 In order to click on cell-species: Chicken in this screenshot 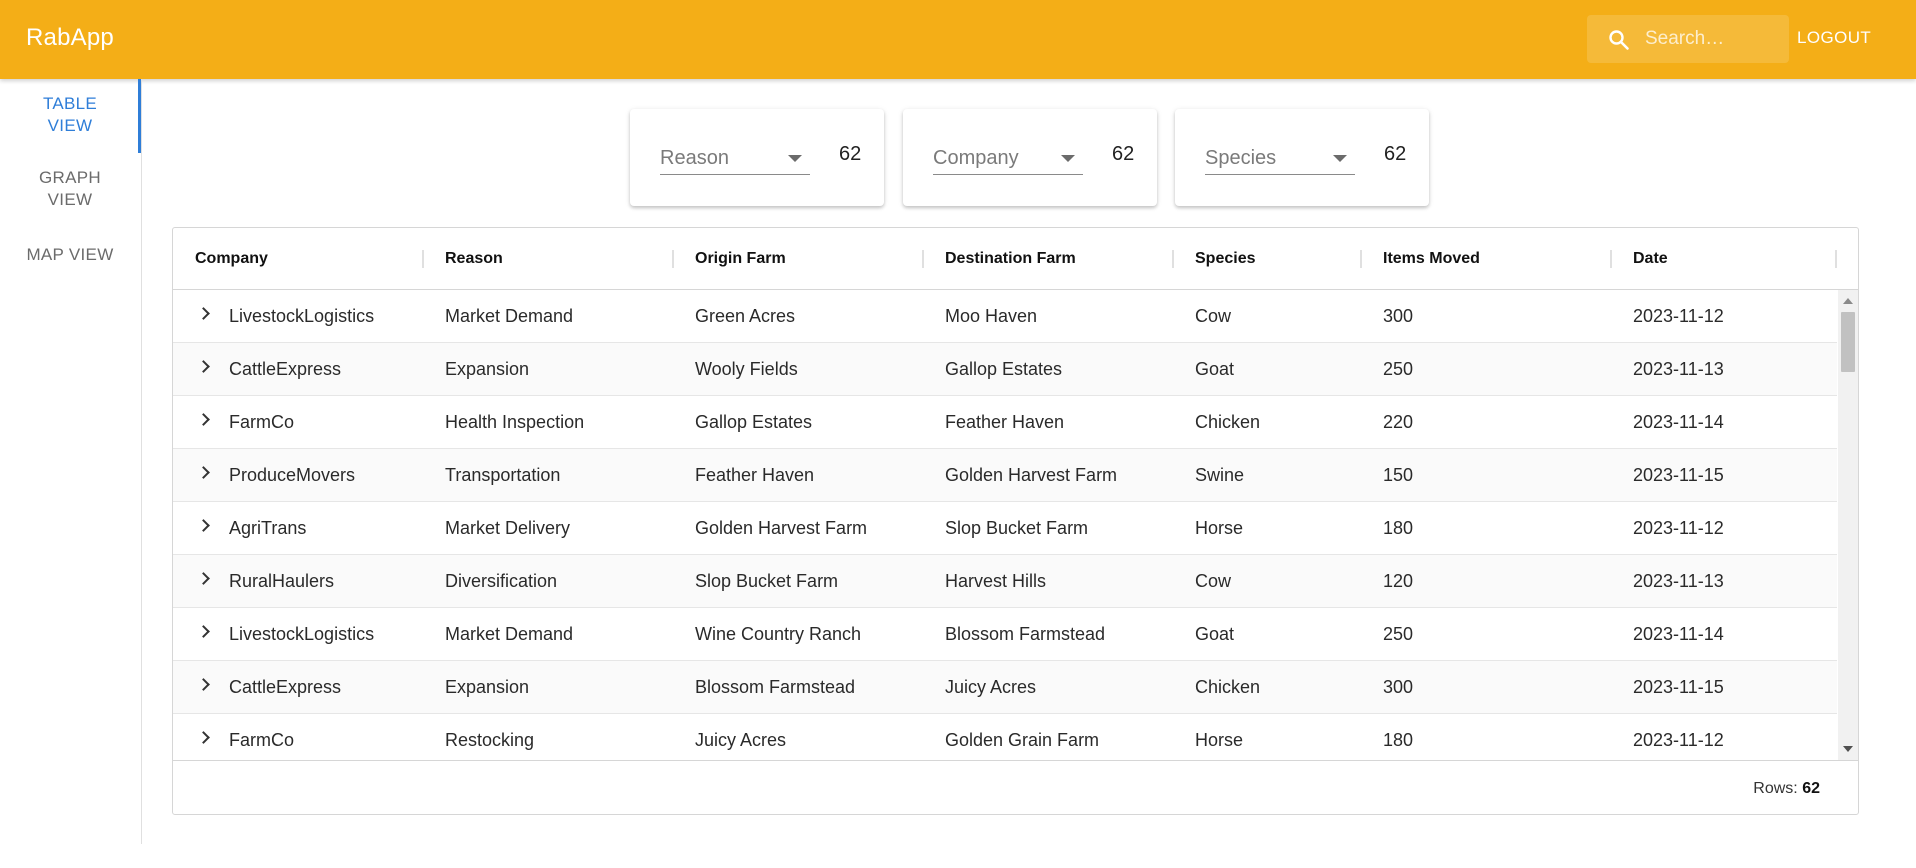, I will do `click(1228, 422)`.